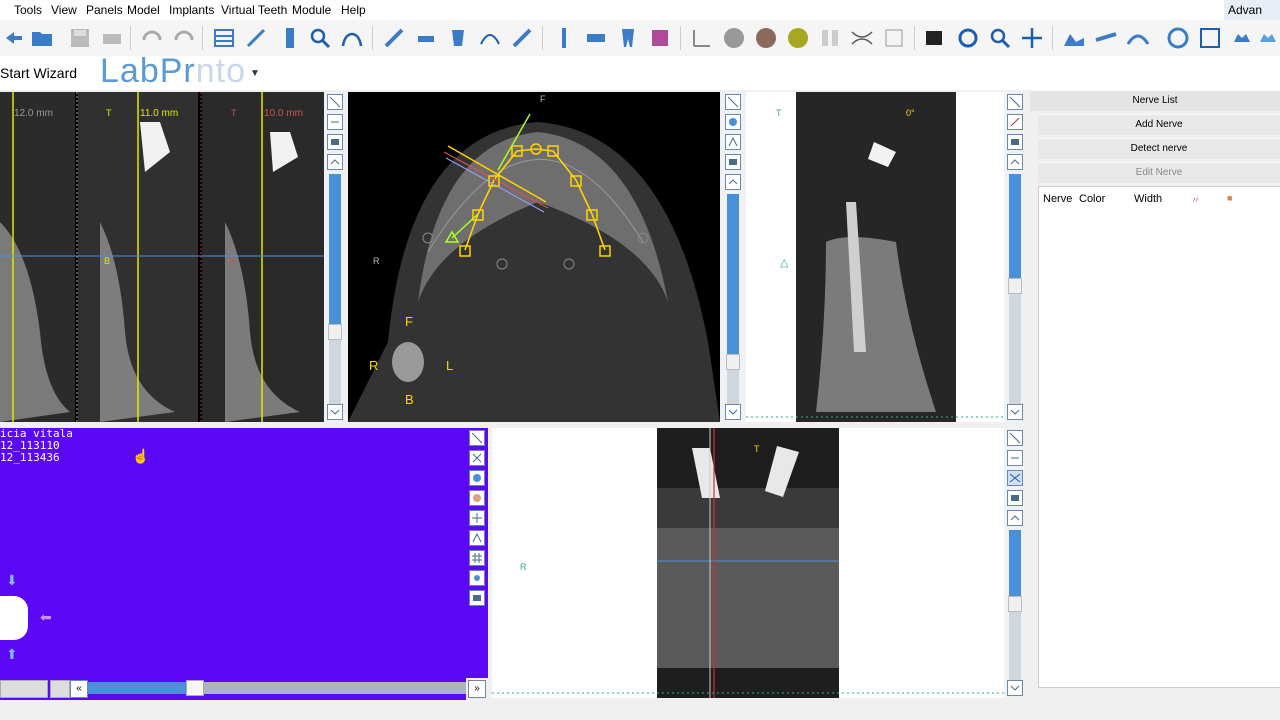 The width and height of the screenshot is (1280, 720). I want to click on slider-right-button: », so click(477, 689).